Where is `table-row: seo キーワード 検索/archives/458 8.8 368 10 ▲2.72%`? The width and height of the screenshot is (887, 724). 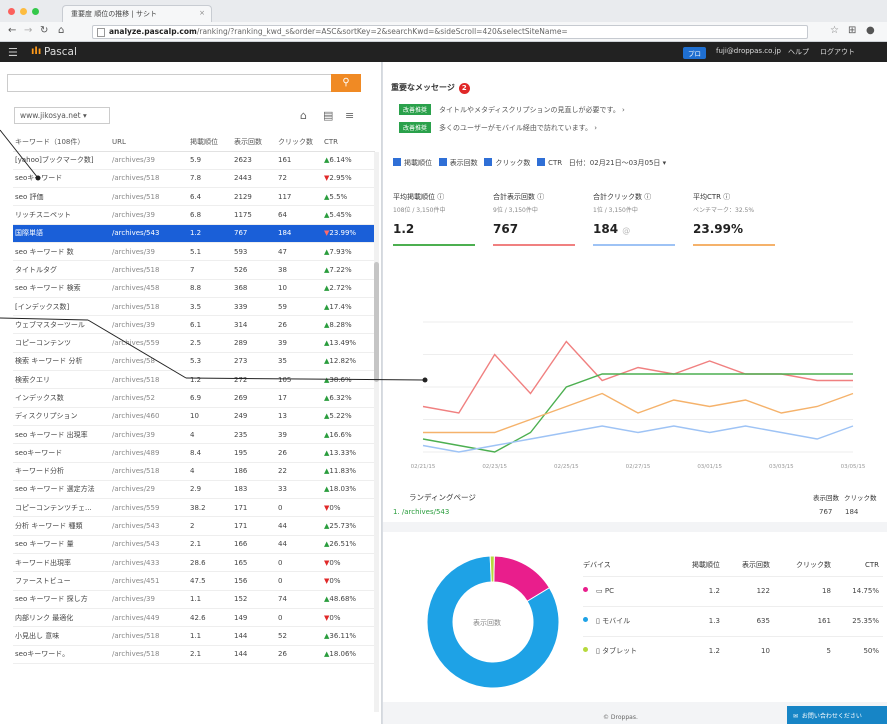 table-row: seo キーワード 検索/archives/458 8.8 368 10 ▲2.72% is located at coordinates (194, 288).